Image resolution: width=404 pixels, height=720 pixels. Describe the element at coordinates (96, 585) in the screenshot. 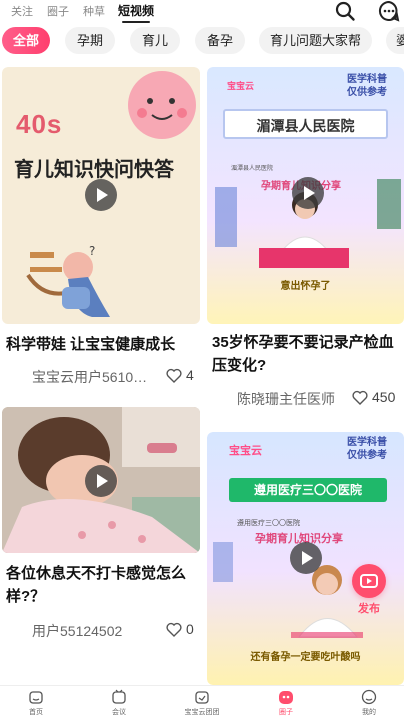

I see `card-title: 各位休息天不打卡感觉怎么样?？` at that location.